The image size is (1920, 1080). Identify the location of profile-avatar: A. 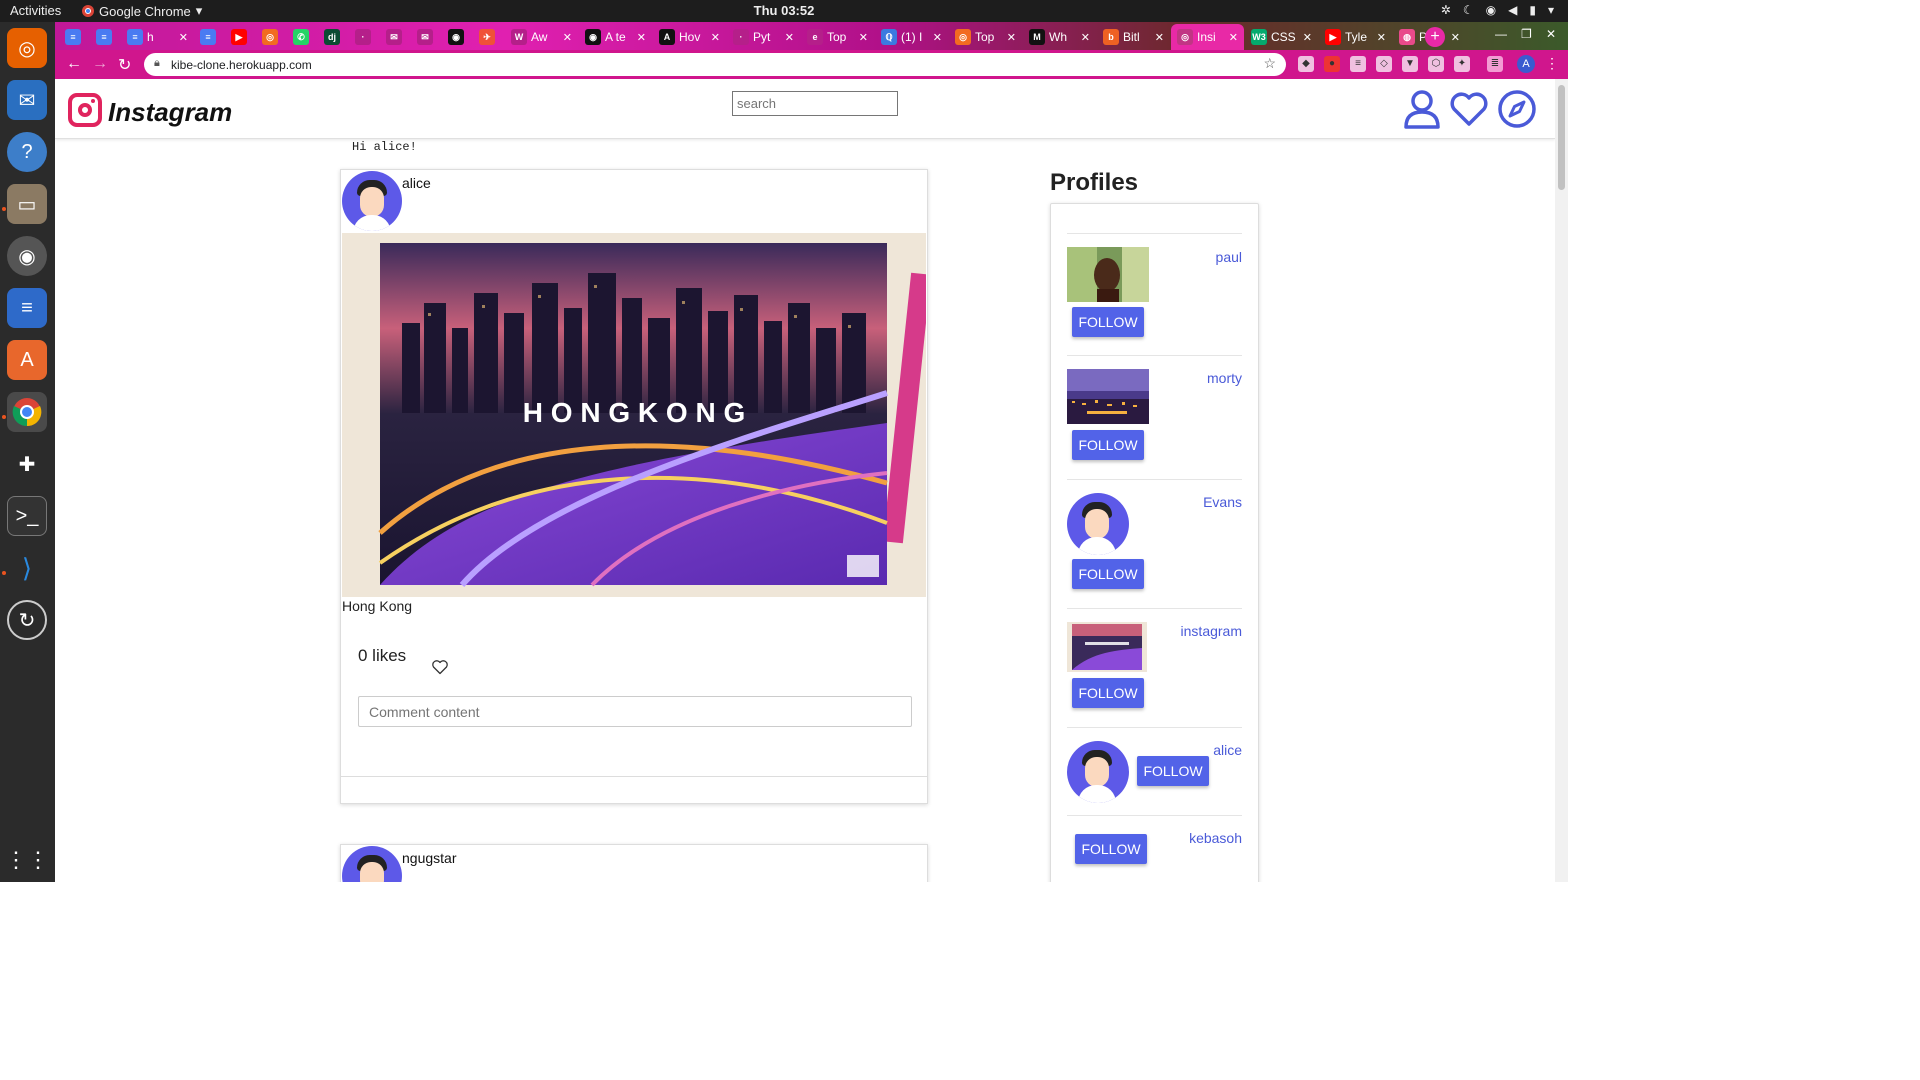
(1526, 64).